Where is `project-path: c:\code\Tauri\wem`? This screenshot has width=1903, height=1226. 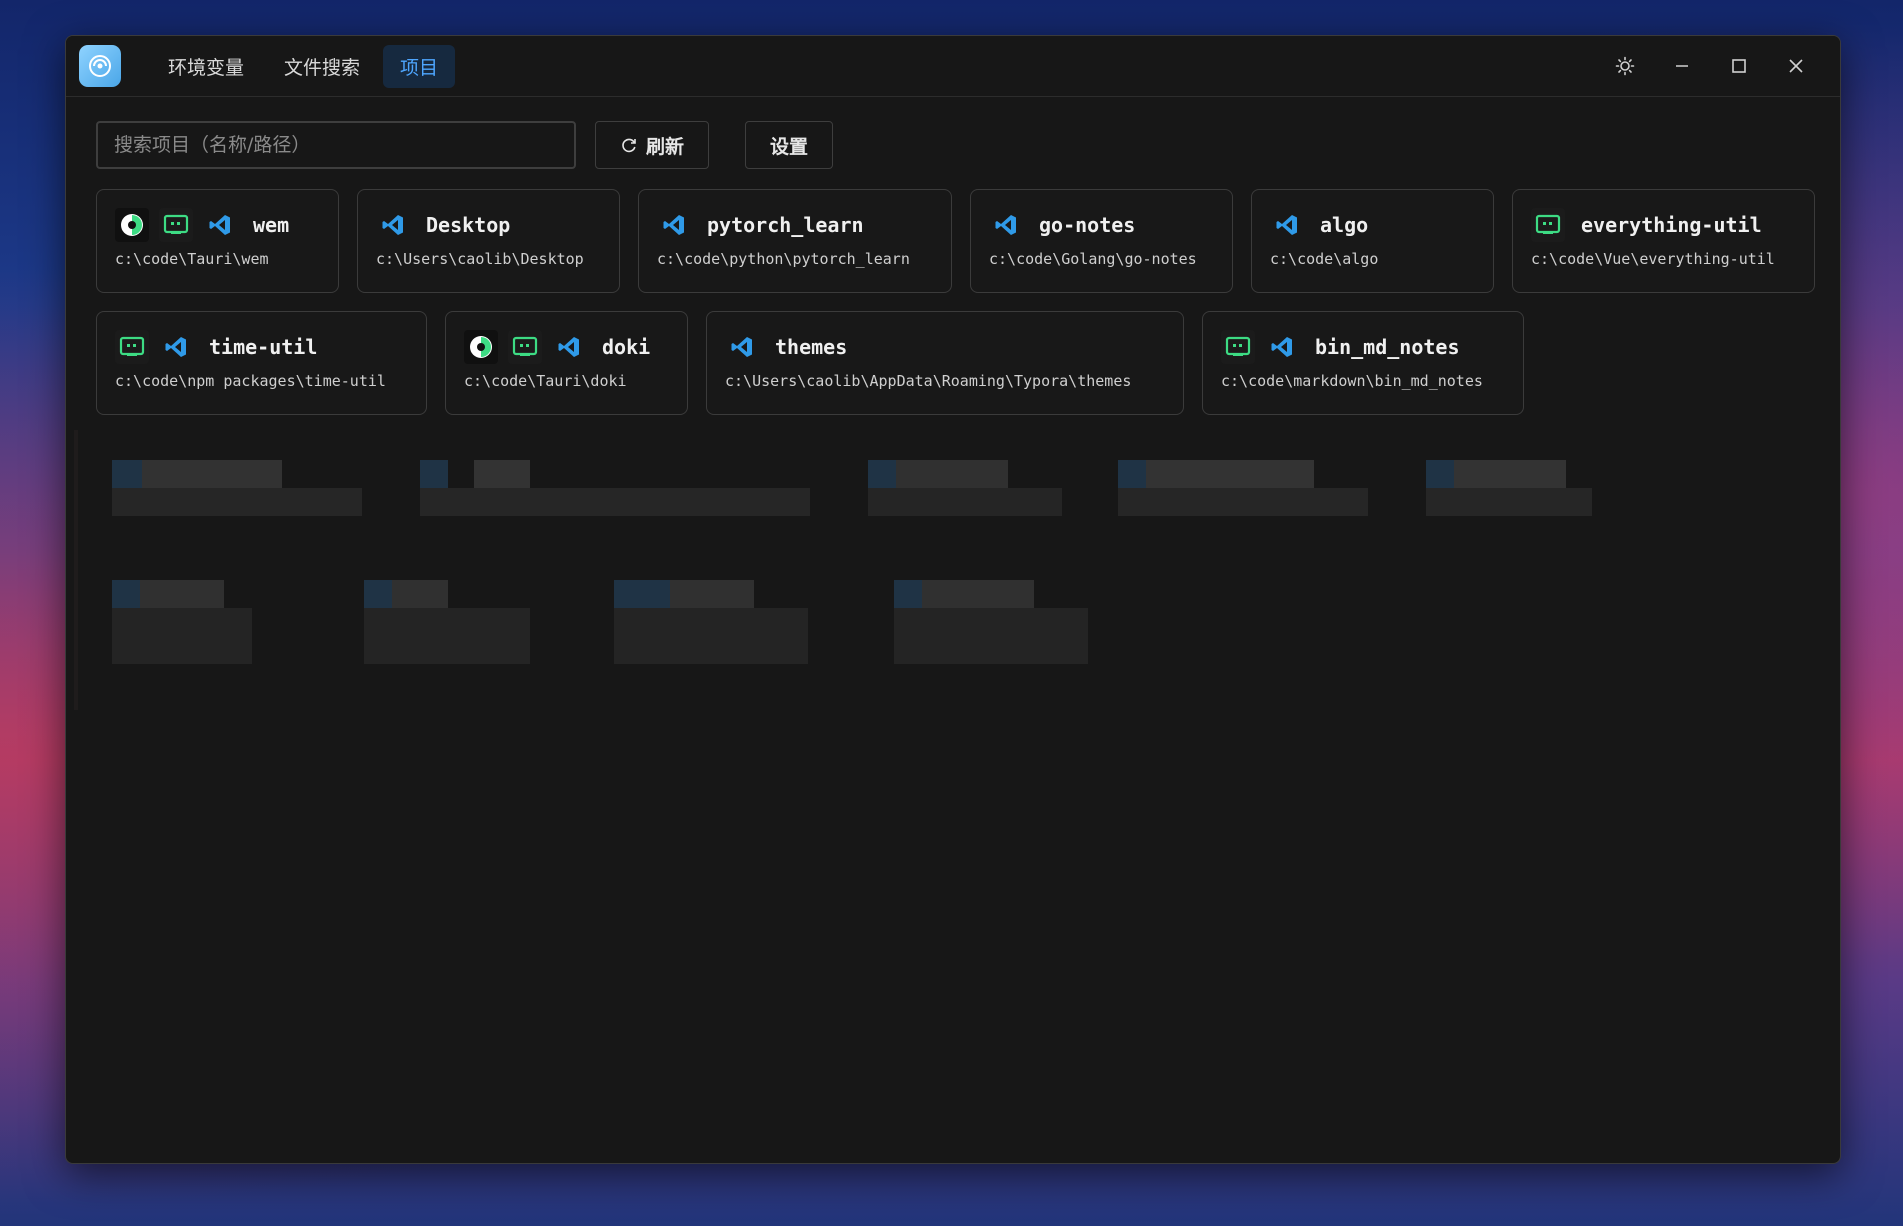 project-path: c:\code\Tauri\wem is located at coordinates (192, 259).